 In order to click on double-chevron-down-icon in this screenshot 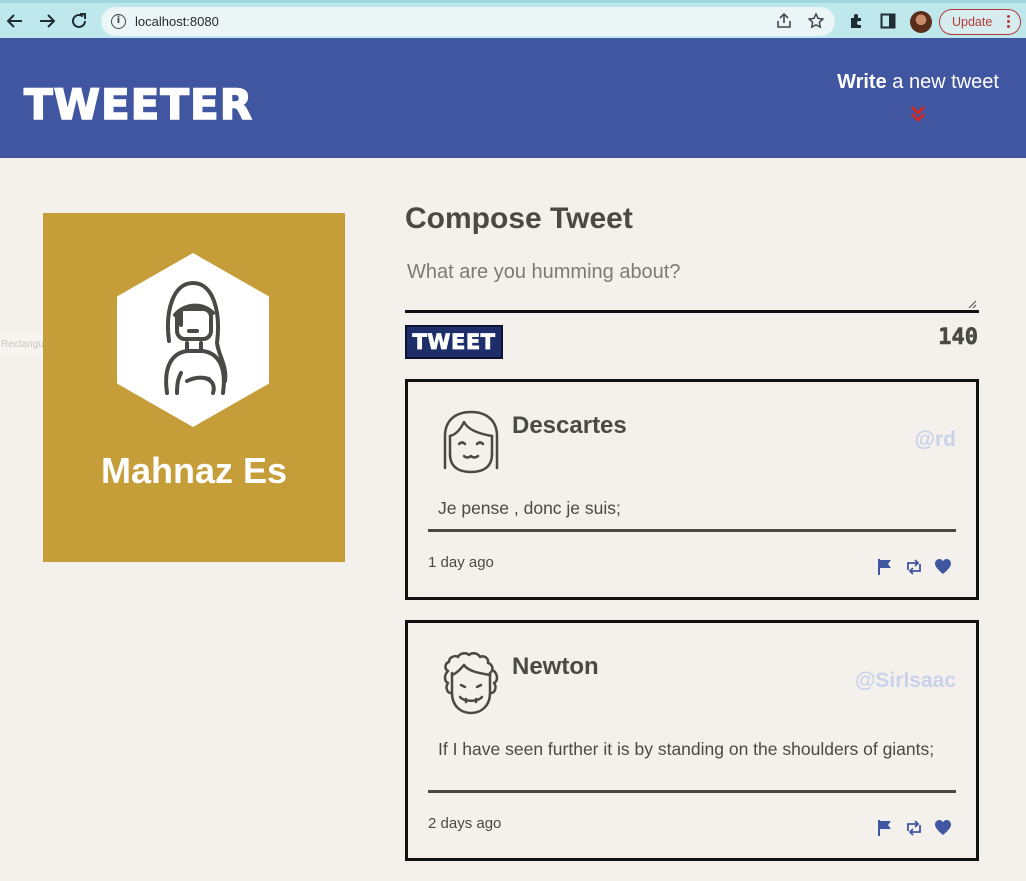, I will do `click(918, 114)`.